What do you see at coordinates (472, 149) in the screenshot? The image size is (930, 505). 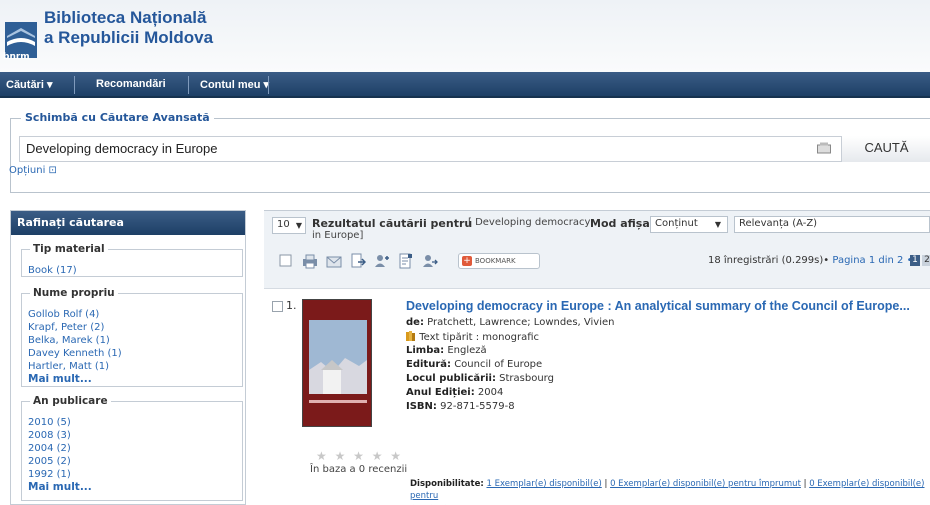 I see `search-input: Developing democracy in Europe` at bounding box center [472, 149].